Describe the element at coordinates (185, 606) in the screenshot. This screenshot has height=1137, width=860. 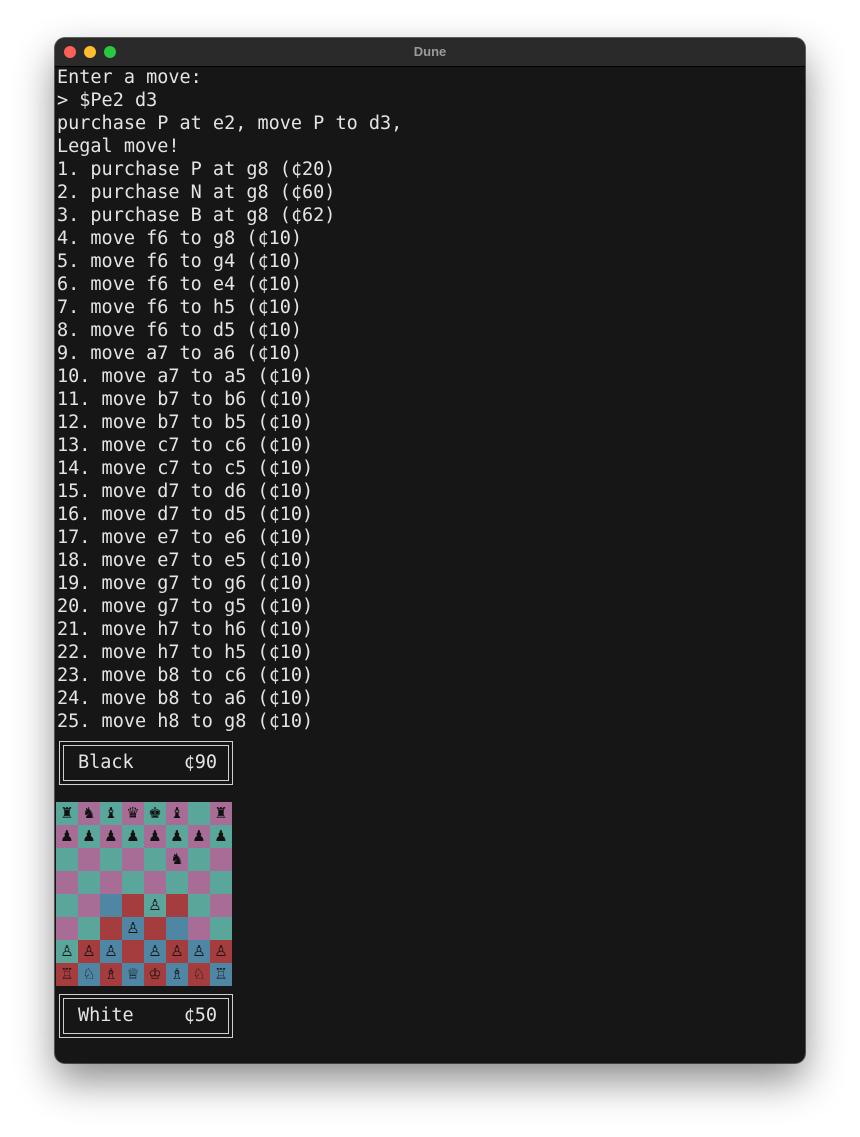
I see `terminal-line: 20. move g7 to g5 (¢10)` at that location.